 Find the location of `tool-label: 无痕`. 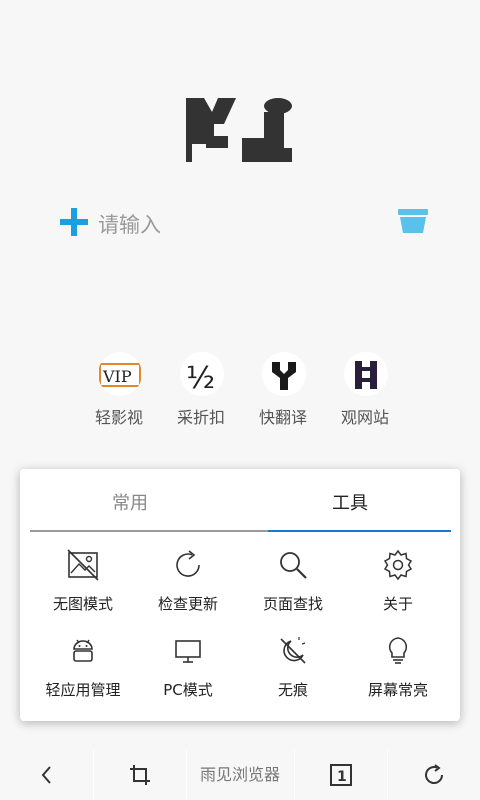

tool-label: 无痕 is located at coordinates (292, 690).